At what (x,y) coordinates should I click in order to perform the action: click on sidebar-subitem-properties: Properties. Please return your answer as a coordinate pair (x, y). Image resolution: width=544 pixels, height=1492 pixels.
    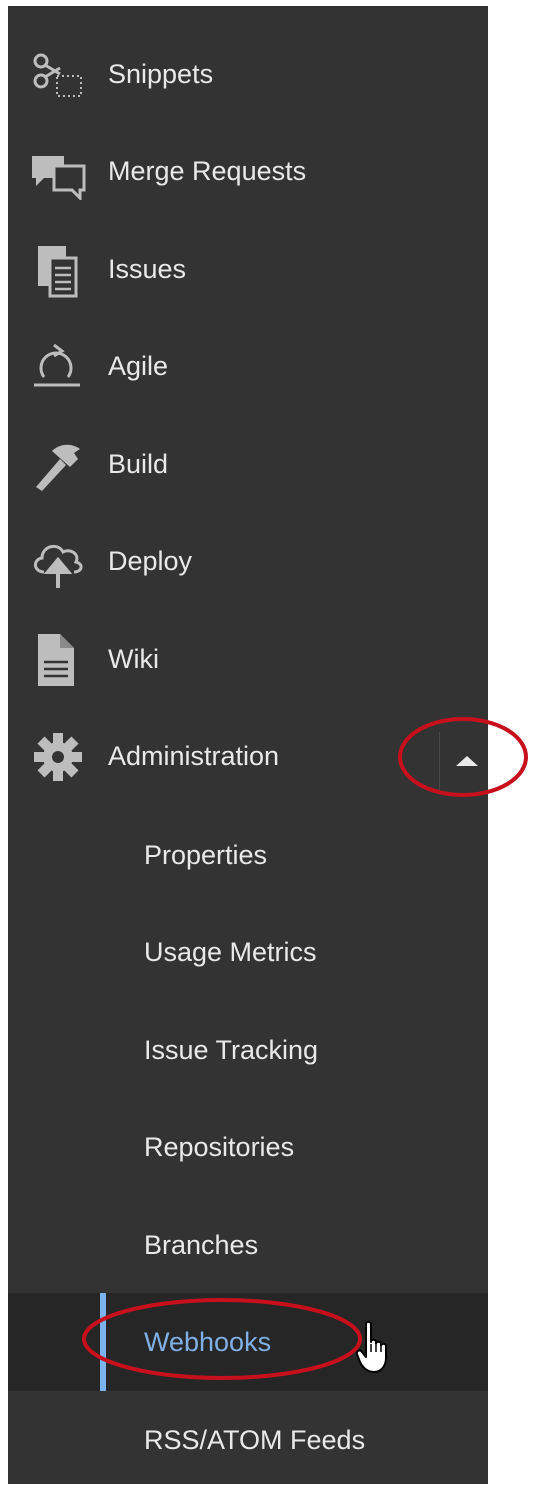
    Looking at the image, I should click on (248, 855).